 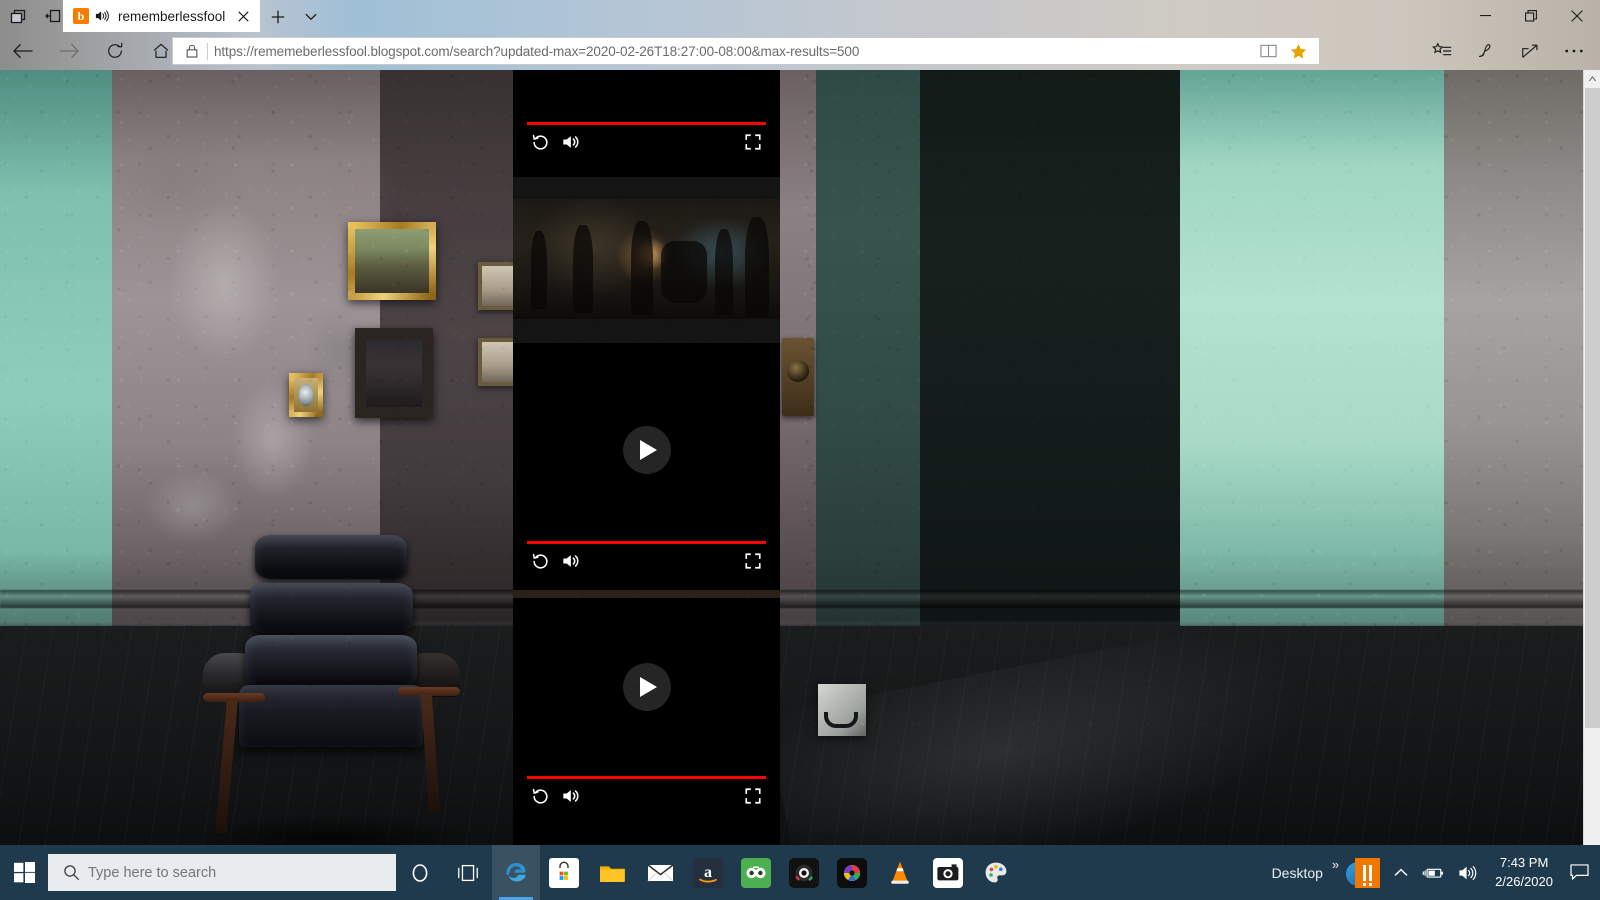 I want to click on file-explorer-icon, so click(x=612, y=872).